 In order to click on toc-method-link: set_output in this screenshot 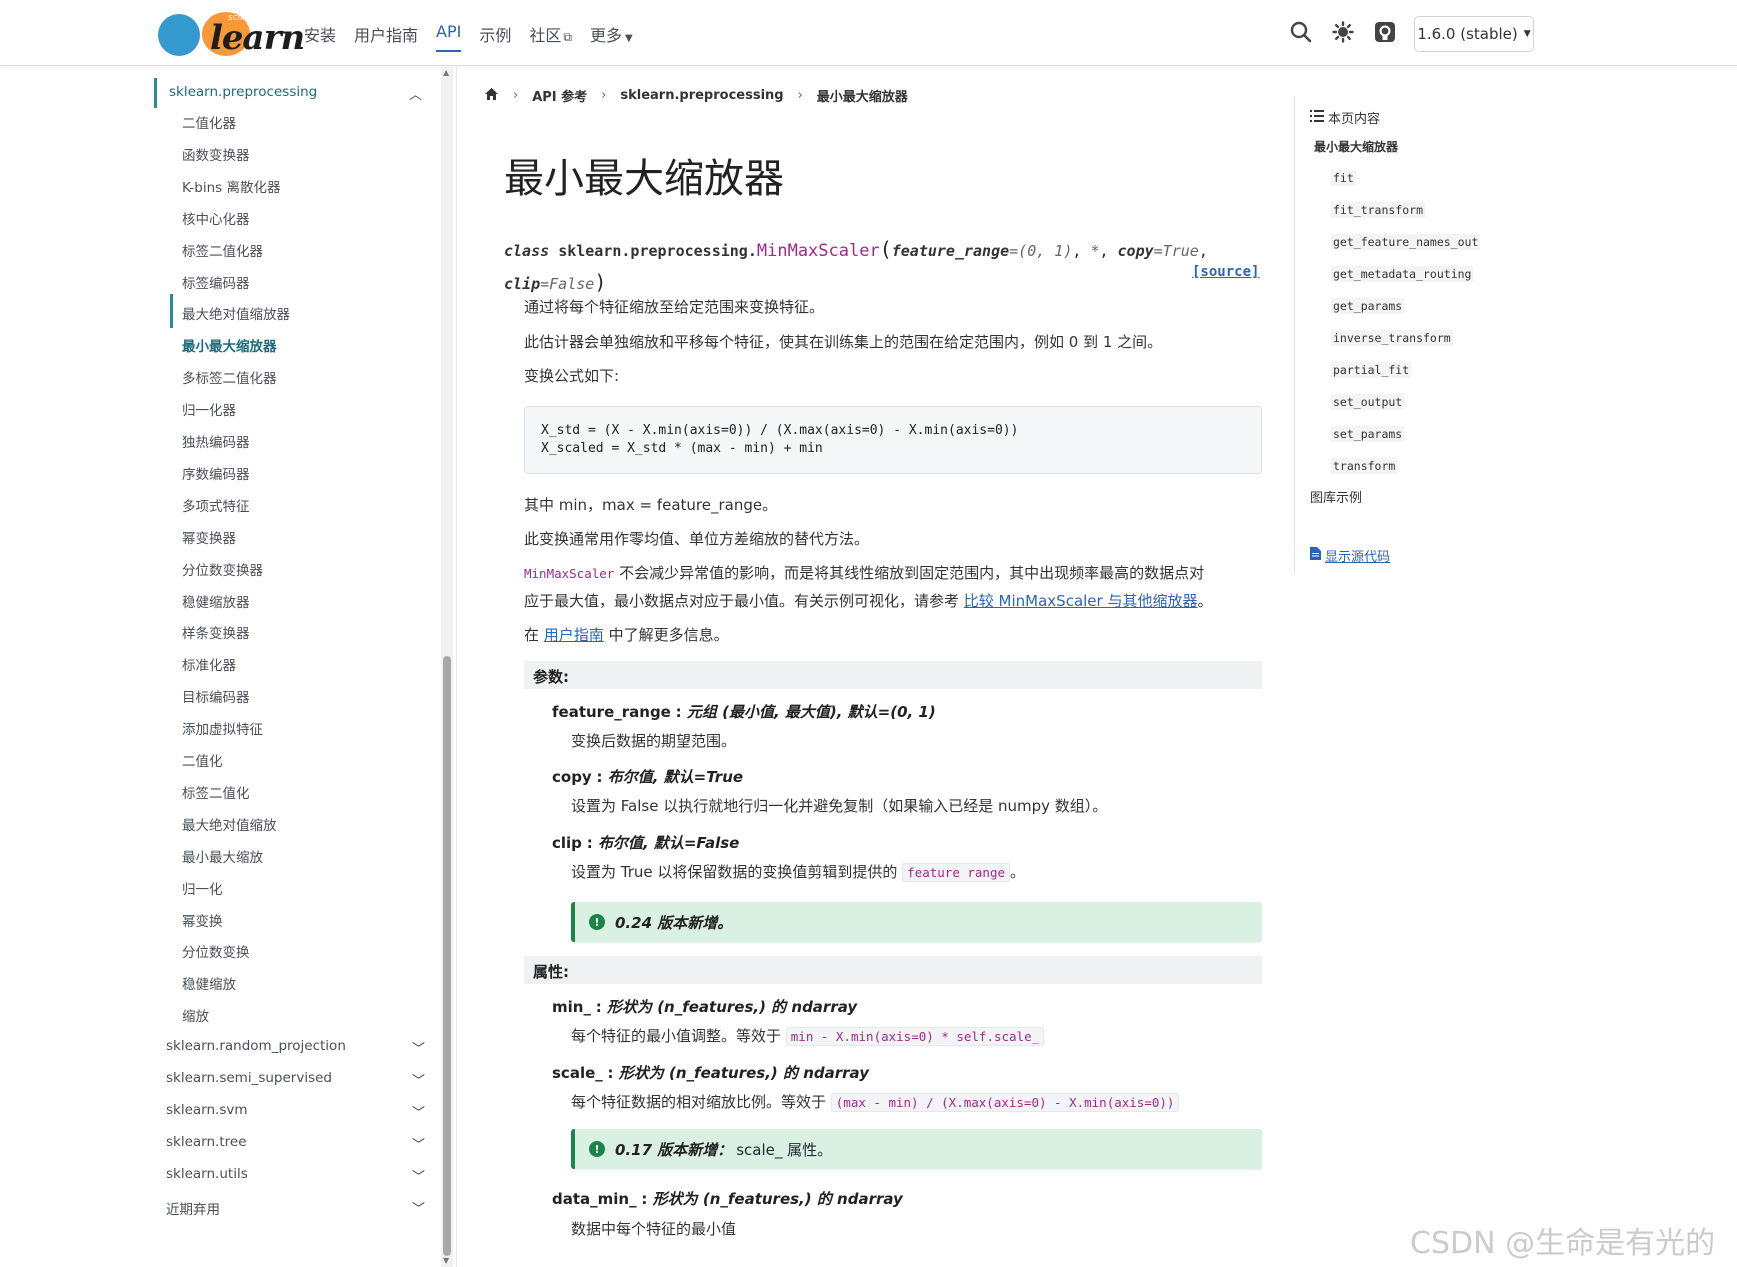, I will do `click(1368, 402)`.